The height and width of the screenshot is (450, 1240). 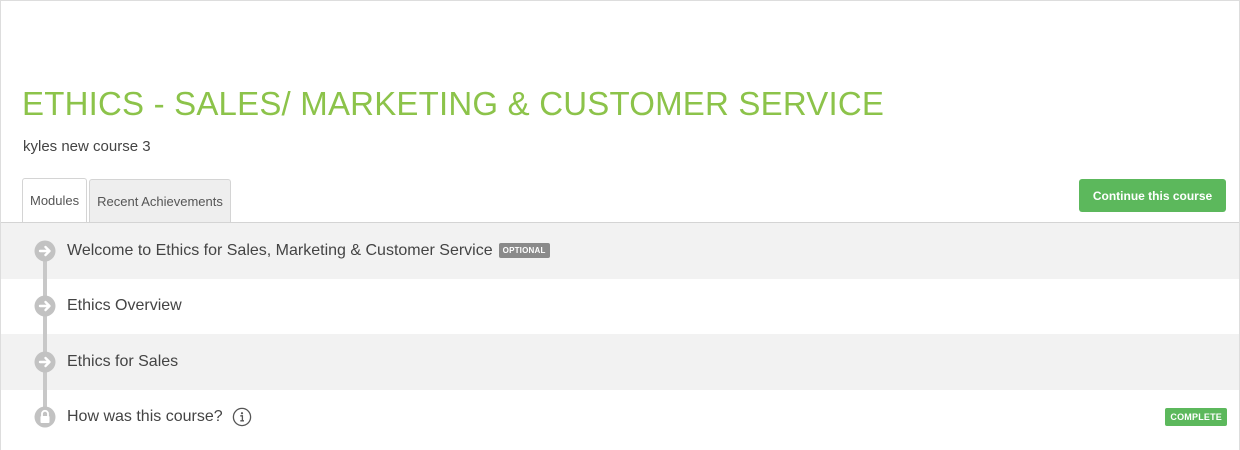 I want to click on course-subtitle: kyles new course 3, so click(x=87, y=146).